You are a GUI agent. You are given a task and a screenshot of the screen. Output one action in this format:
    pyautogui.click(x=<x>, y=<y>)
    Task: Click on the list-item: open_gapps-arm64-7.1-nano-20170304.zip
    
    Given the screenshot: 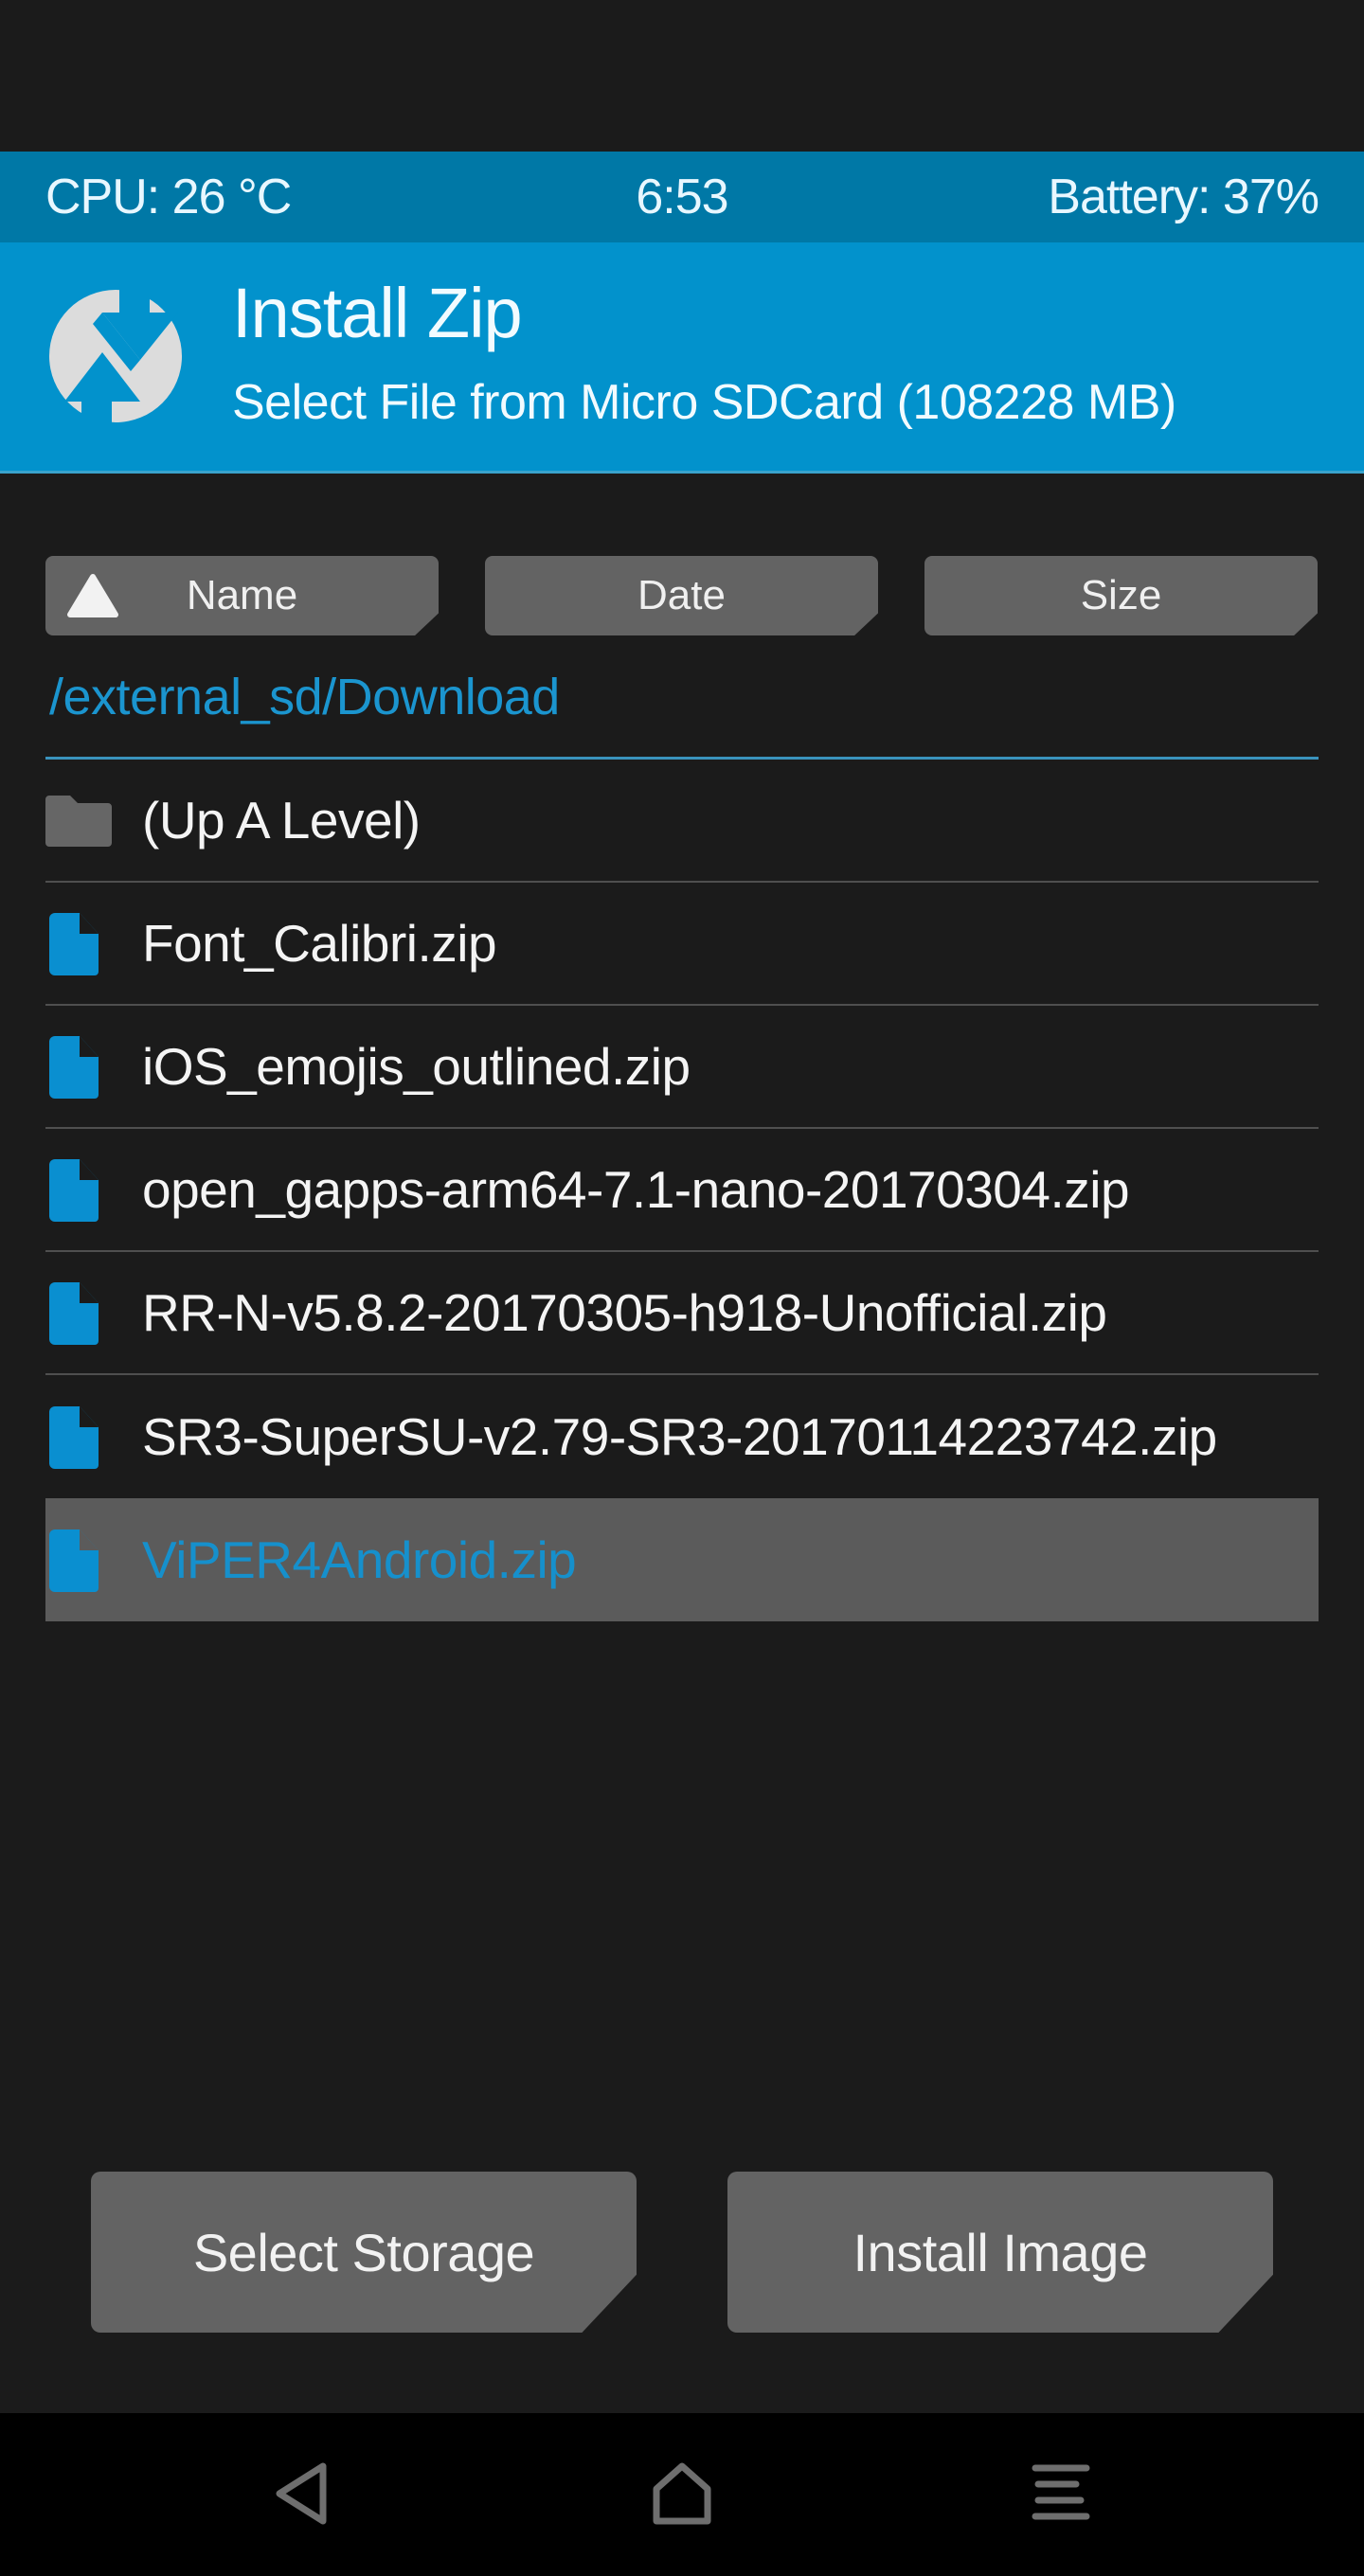 What is the action you would take?
    pyautogui.click(x=682, y=1190)
    